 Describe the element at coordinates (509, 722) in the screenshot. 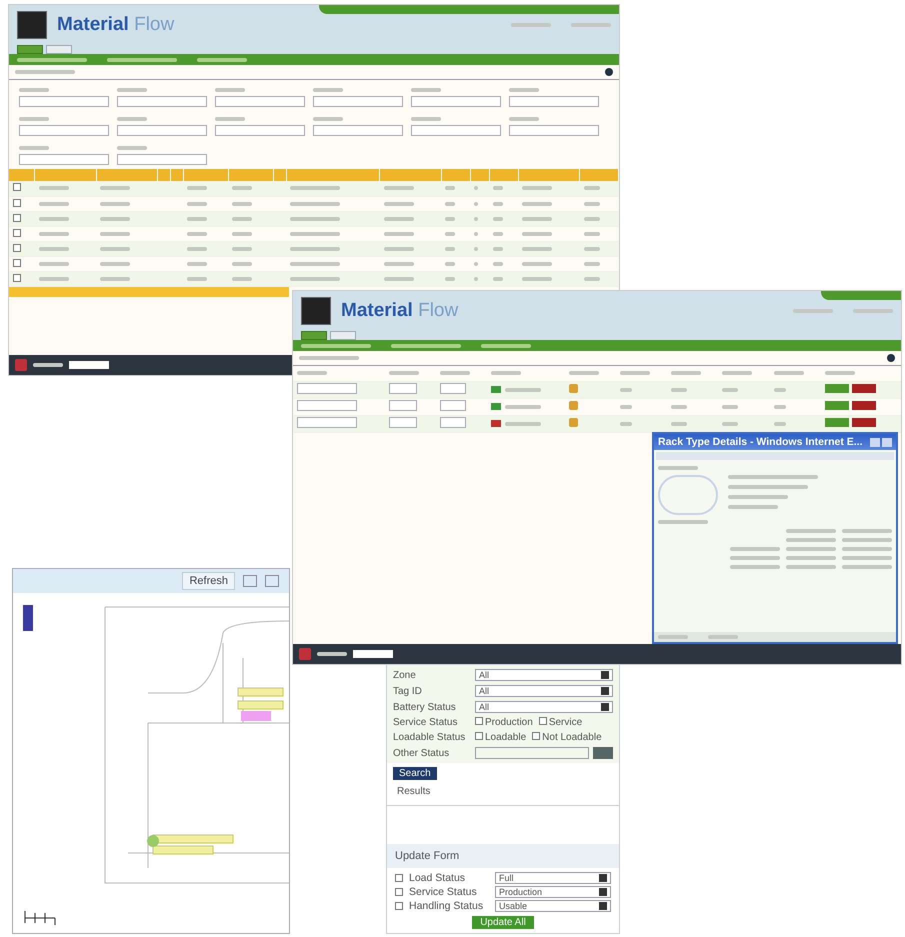

I see `checkbox-label: Production` at that location.